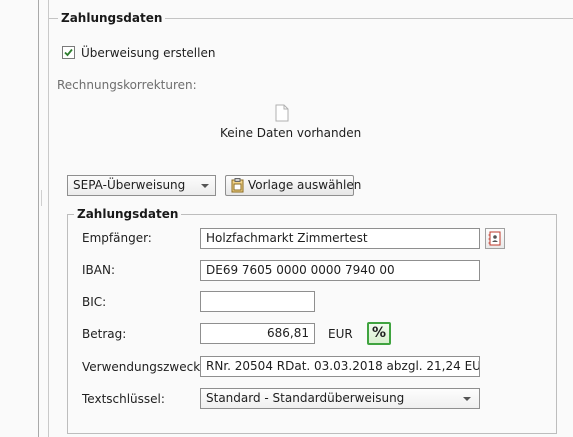 The height and width of the screenshot is (437, 573). Describe the element at coordinates (340, 334) in the screenshot. I see `currency-label: EUR` at that location.